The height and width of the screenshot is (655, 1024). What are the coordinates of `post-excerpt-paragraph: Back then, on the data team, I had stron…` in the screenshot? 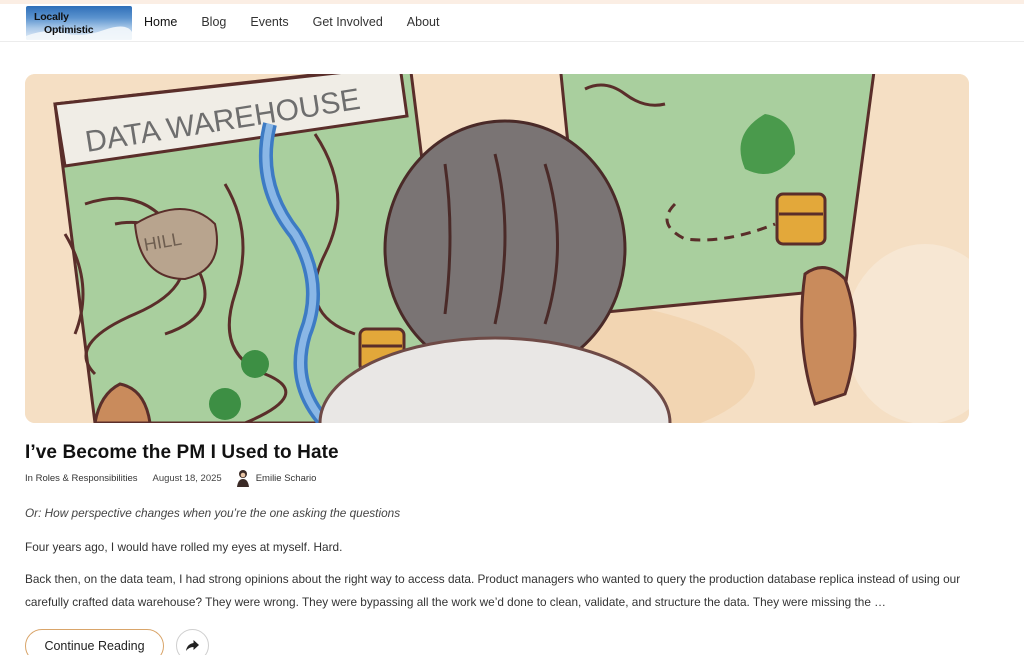 It's located at (493, 590).